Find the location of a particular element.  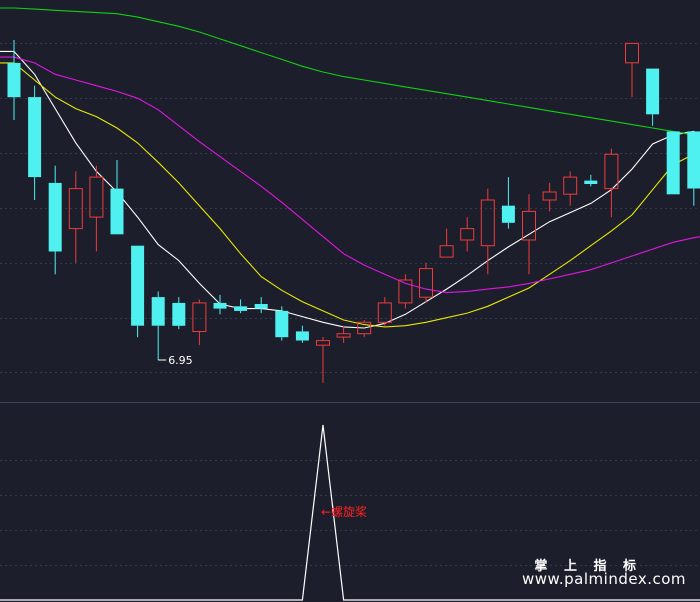

low-annotation: 6.95 is located at coordinates (175, 360).